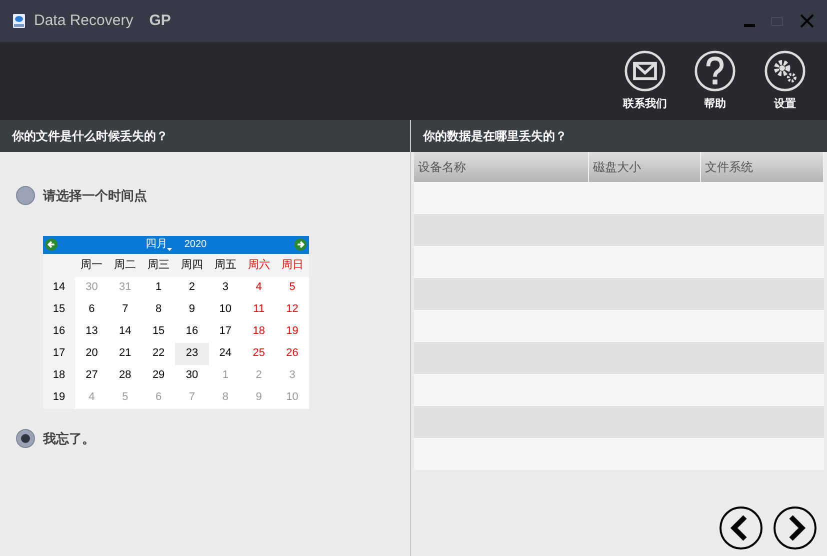 This screenshot has width=827, height=556. Describe the element at coordinates (192, 353) in the screenshot. I see `calendar-day: 23` at that location.